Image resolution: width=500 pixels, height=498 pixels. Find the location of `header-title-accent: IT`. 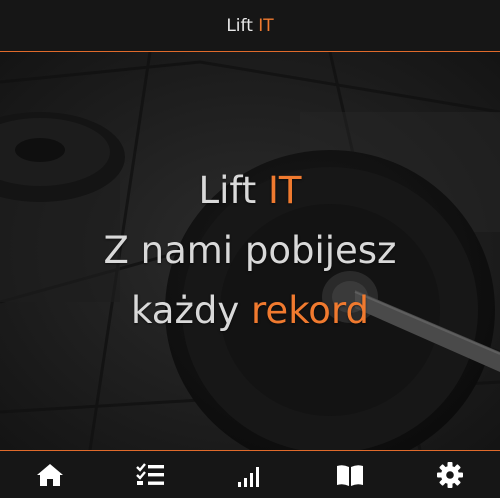

header-title-accent: IT is located at coordinates (266, 25).